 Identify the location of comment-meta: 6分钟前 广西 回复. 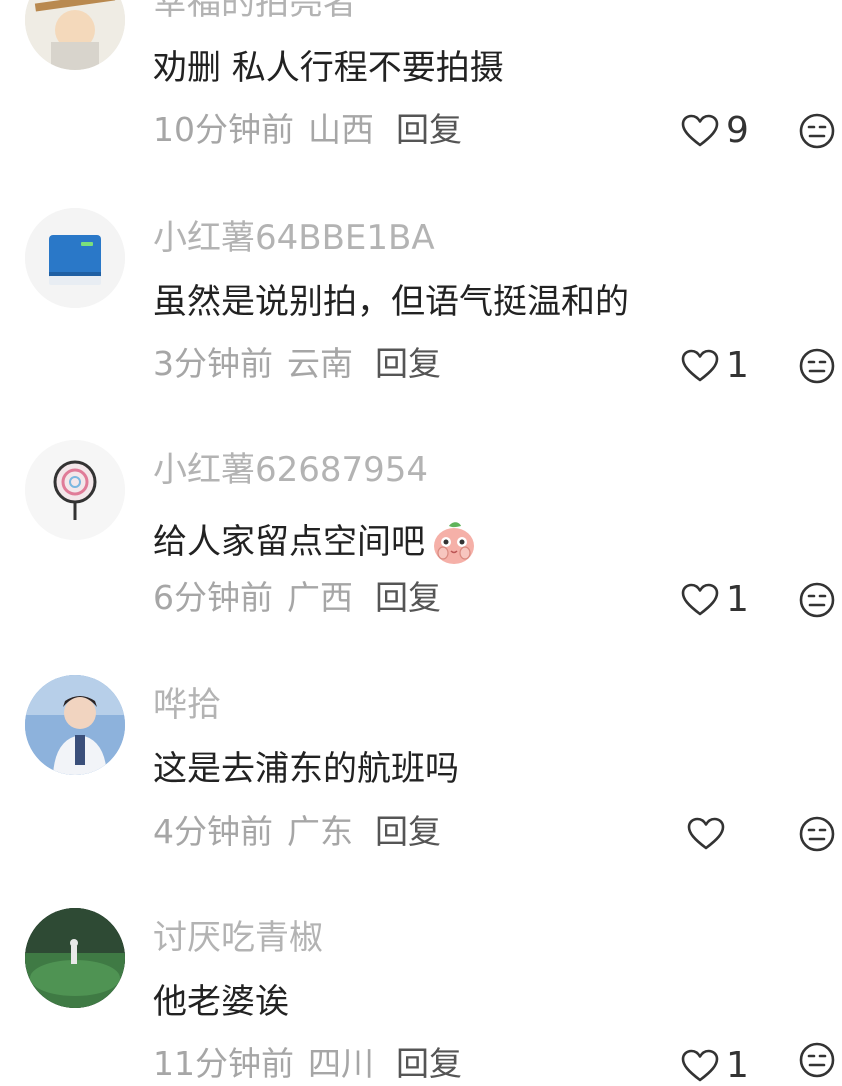
(297, 597).